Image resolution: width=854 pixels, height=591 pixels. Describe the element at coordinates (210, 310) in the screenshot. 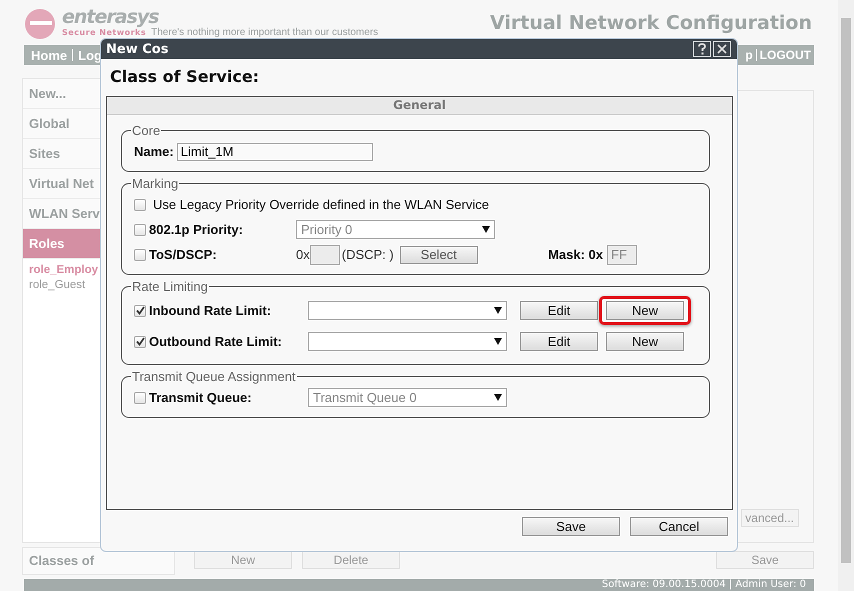

I see `field-label: Inbound Rate Limit:` at that location.